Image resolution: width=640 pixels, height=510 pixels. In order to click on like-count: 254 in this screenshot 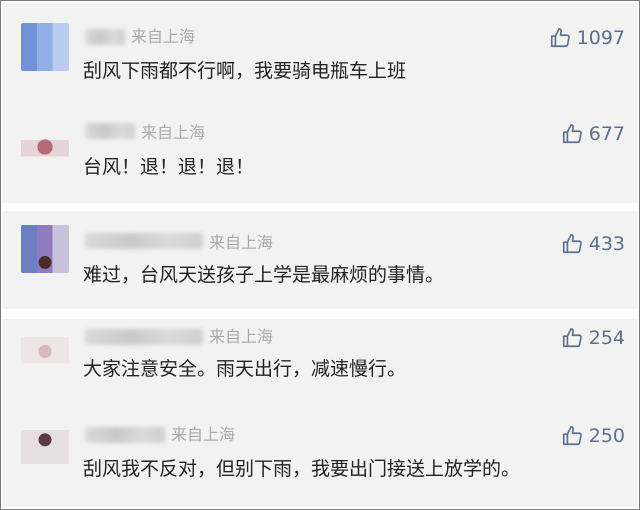, I will do `click(606, 338)`.